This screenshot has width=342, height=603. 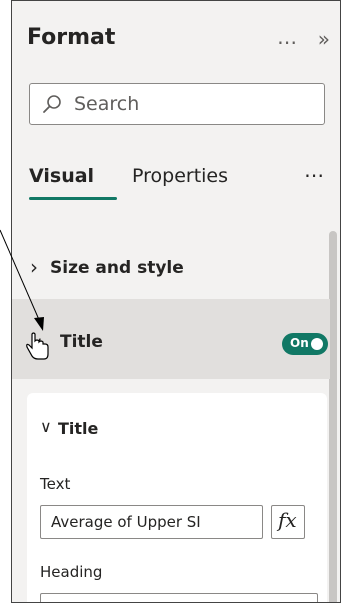 What do you see at coordinates (55, 484) in the screenshot?
I see `text-field-label: Text` at bounding box center [55, 484].